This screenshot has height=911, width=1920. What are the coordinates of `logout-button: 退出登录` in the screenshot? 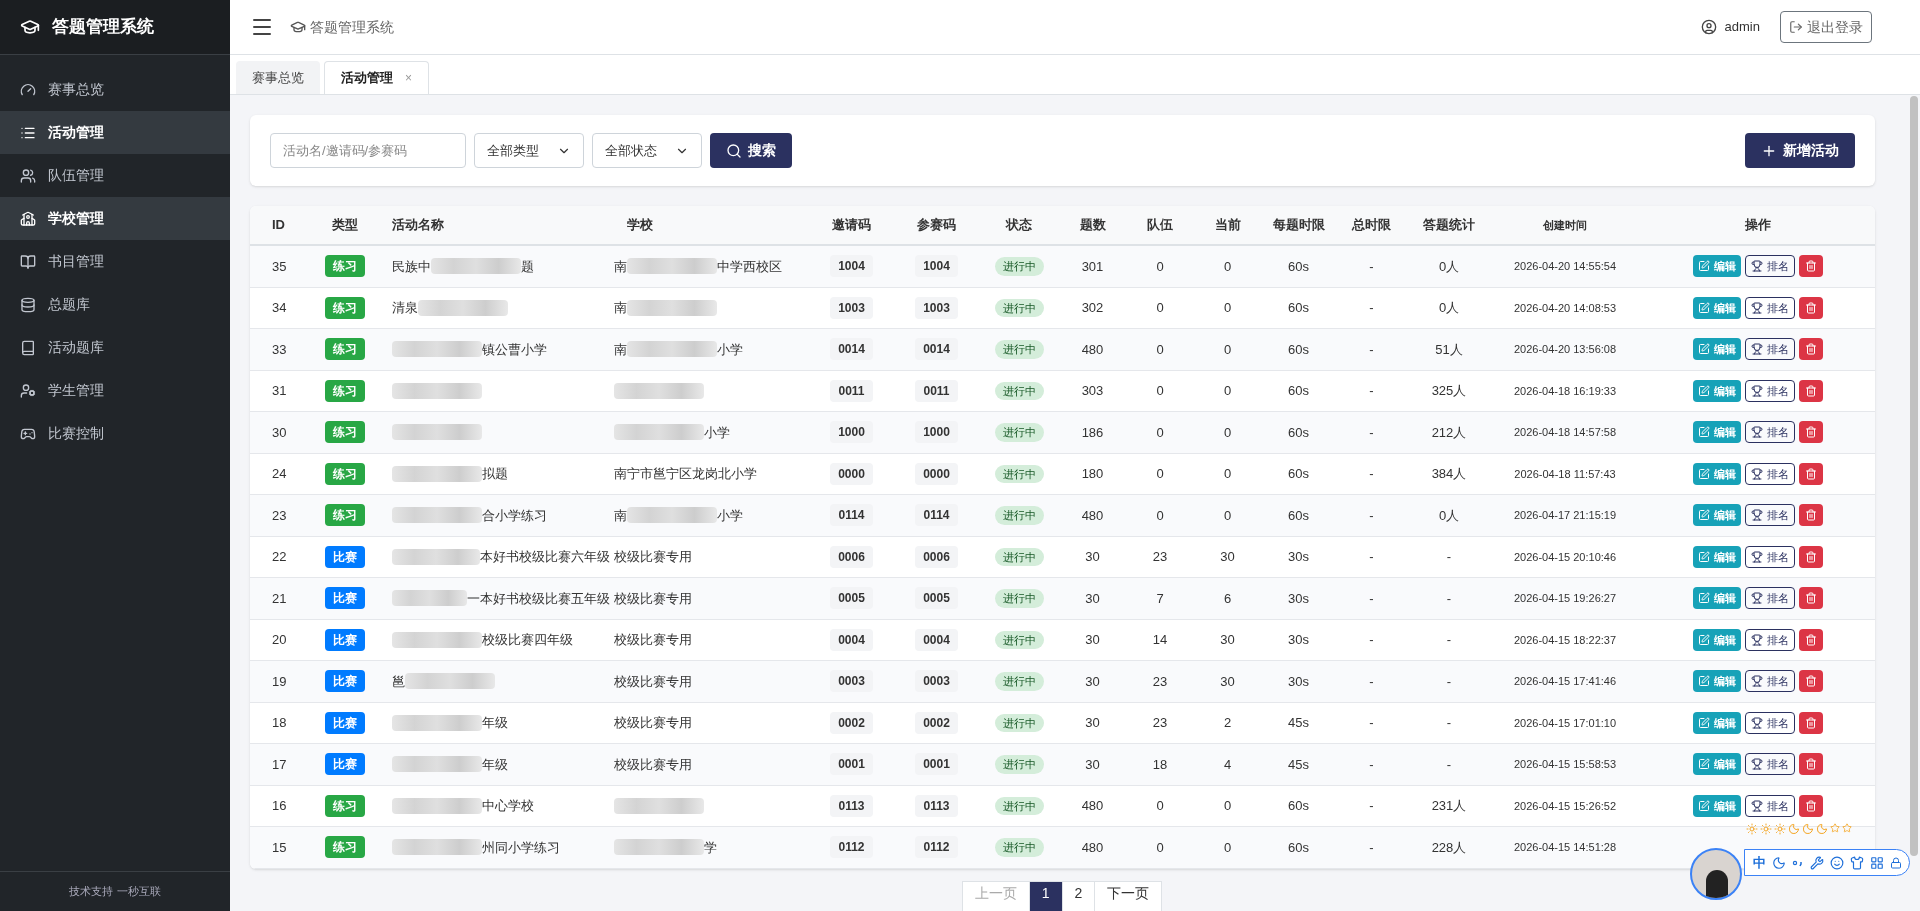 It's located at (1826, 27).